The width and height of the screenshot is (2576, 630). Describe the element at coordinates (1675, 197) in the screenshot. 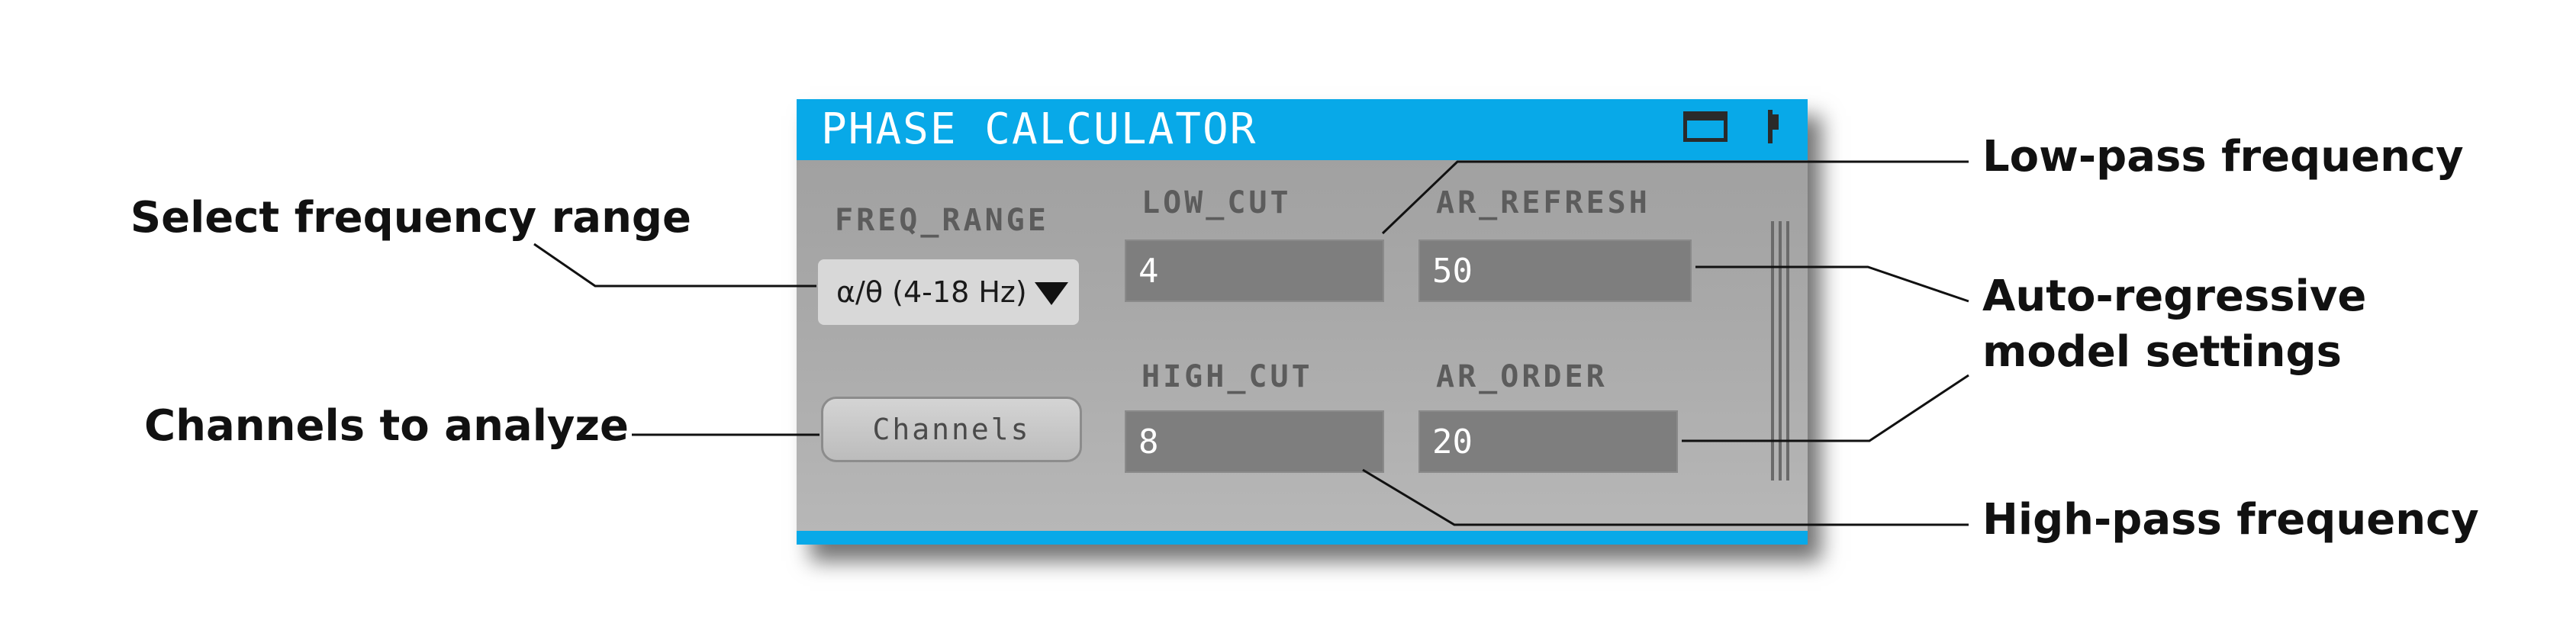

I see `leader-line-low-pass` at that location.